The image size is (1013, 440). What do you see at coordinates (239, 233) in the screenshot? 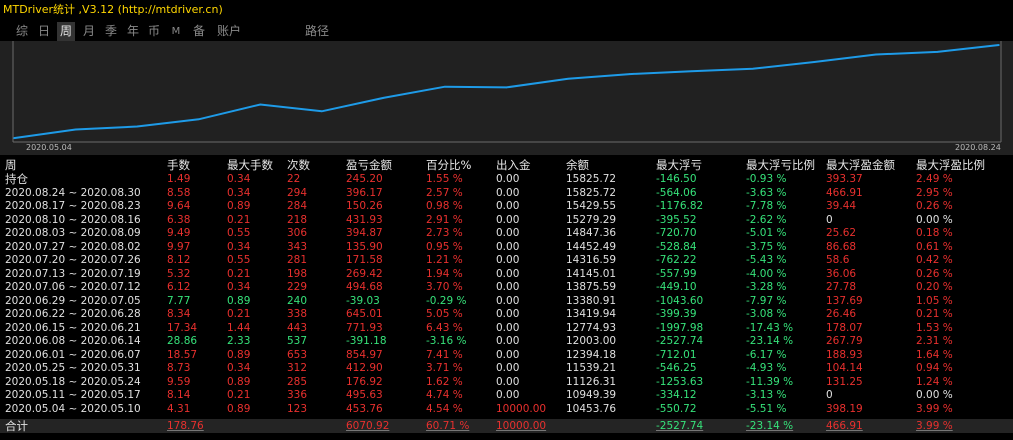
I see `row-max-lots: 0.55` at bounding box center [239, 233].